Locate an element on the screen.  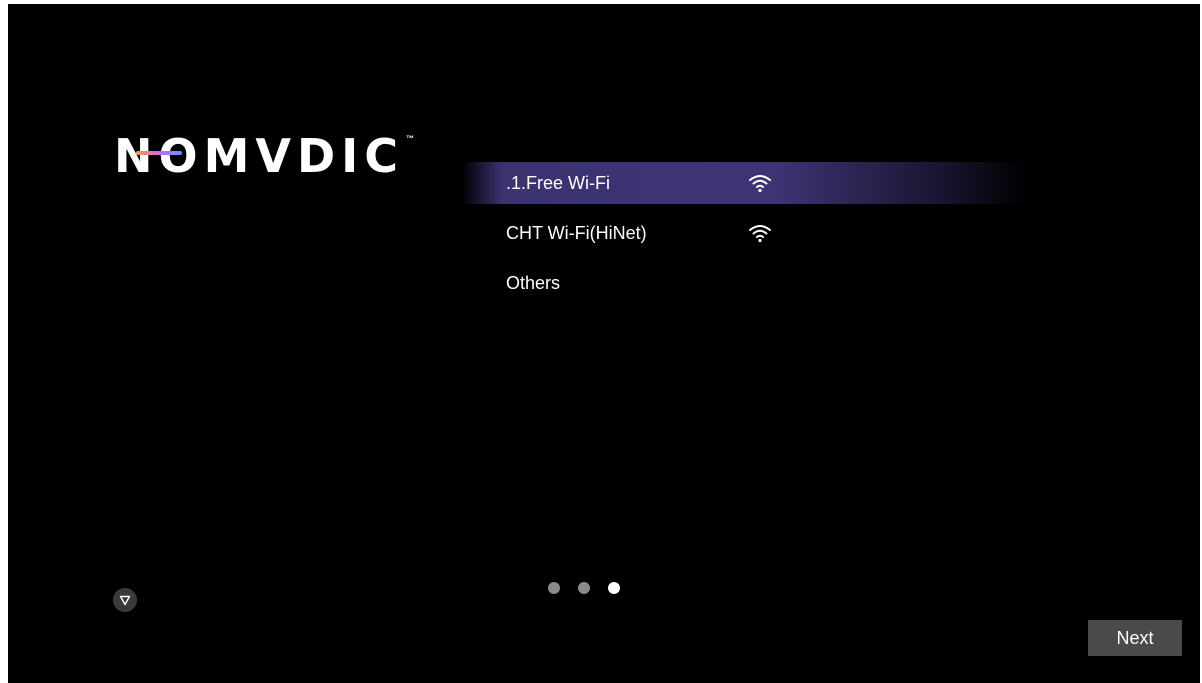
triangle-down-icon is located at coordinates (125, 600).